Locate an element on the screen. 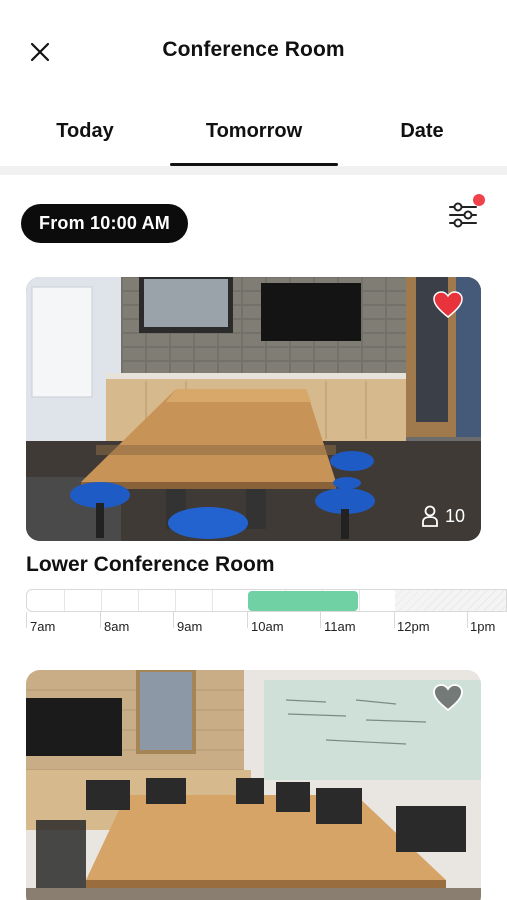 This screenshot has width=507, height=900. from-time-pill: From 10:00 AM is located at coordinates (104, 223).